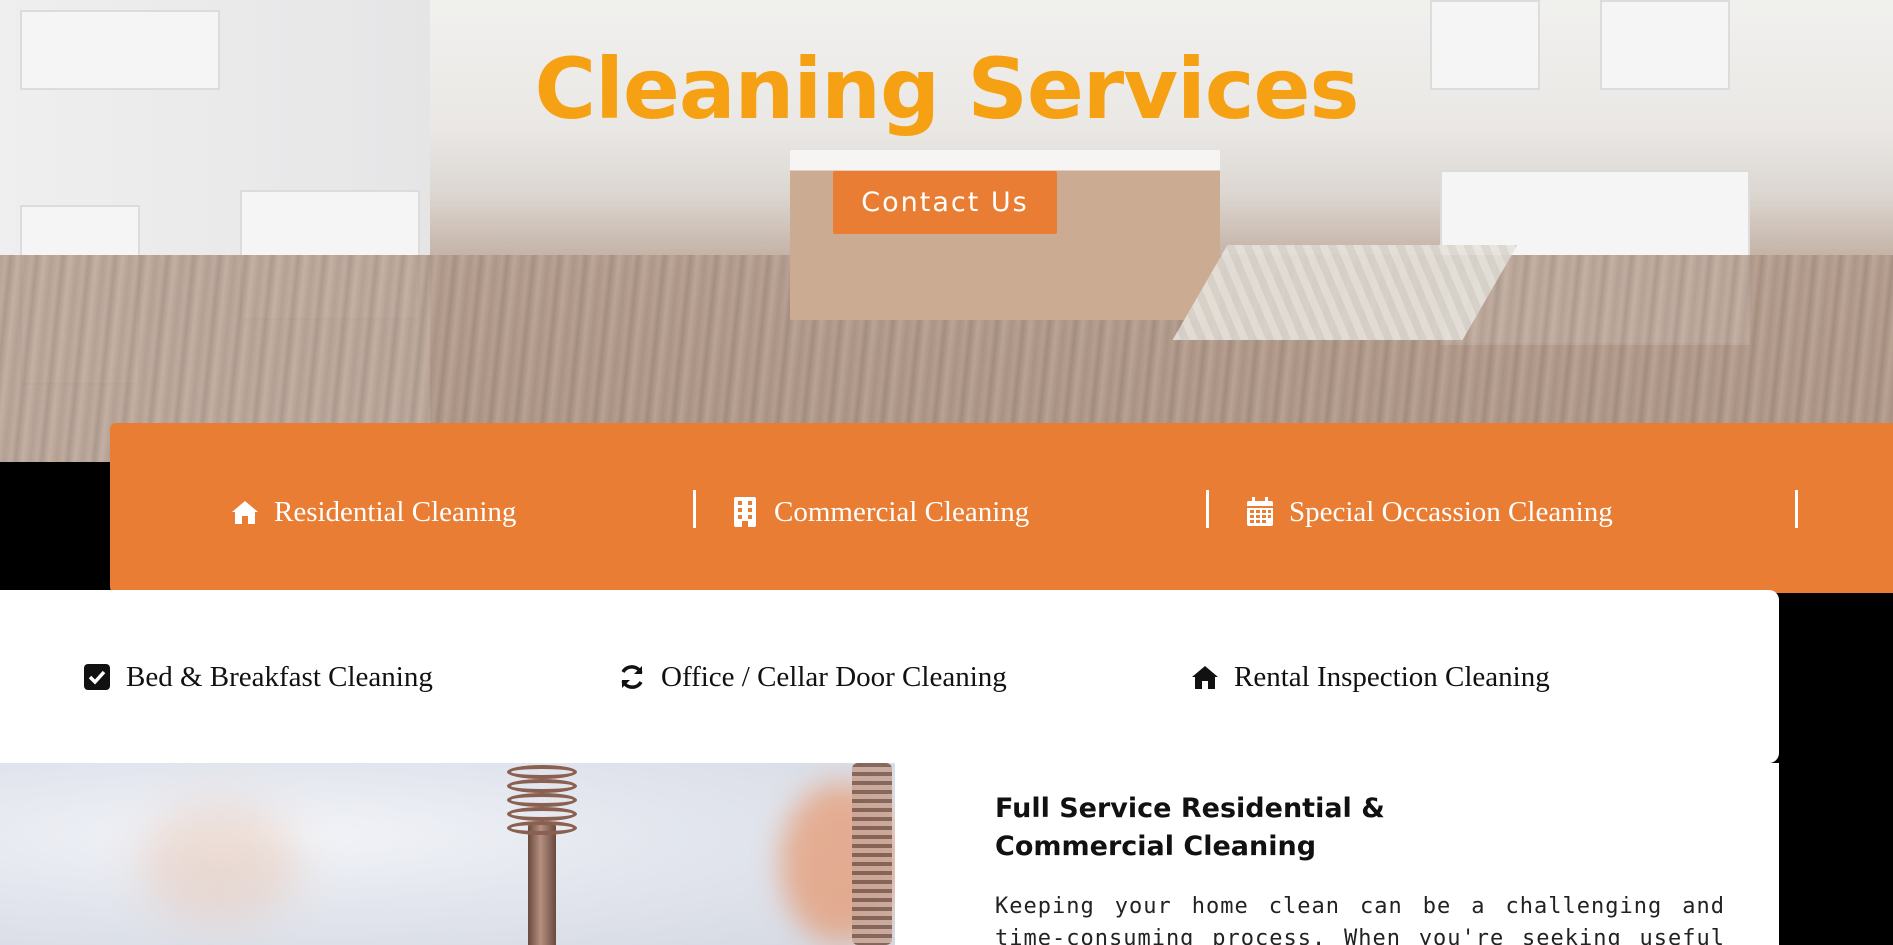  I want to click on sub-service-label: Bed & Breakfast Cleaning, so click(279, 676).